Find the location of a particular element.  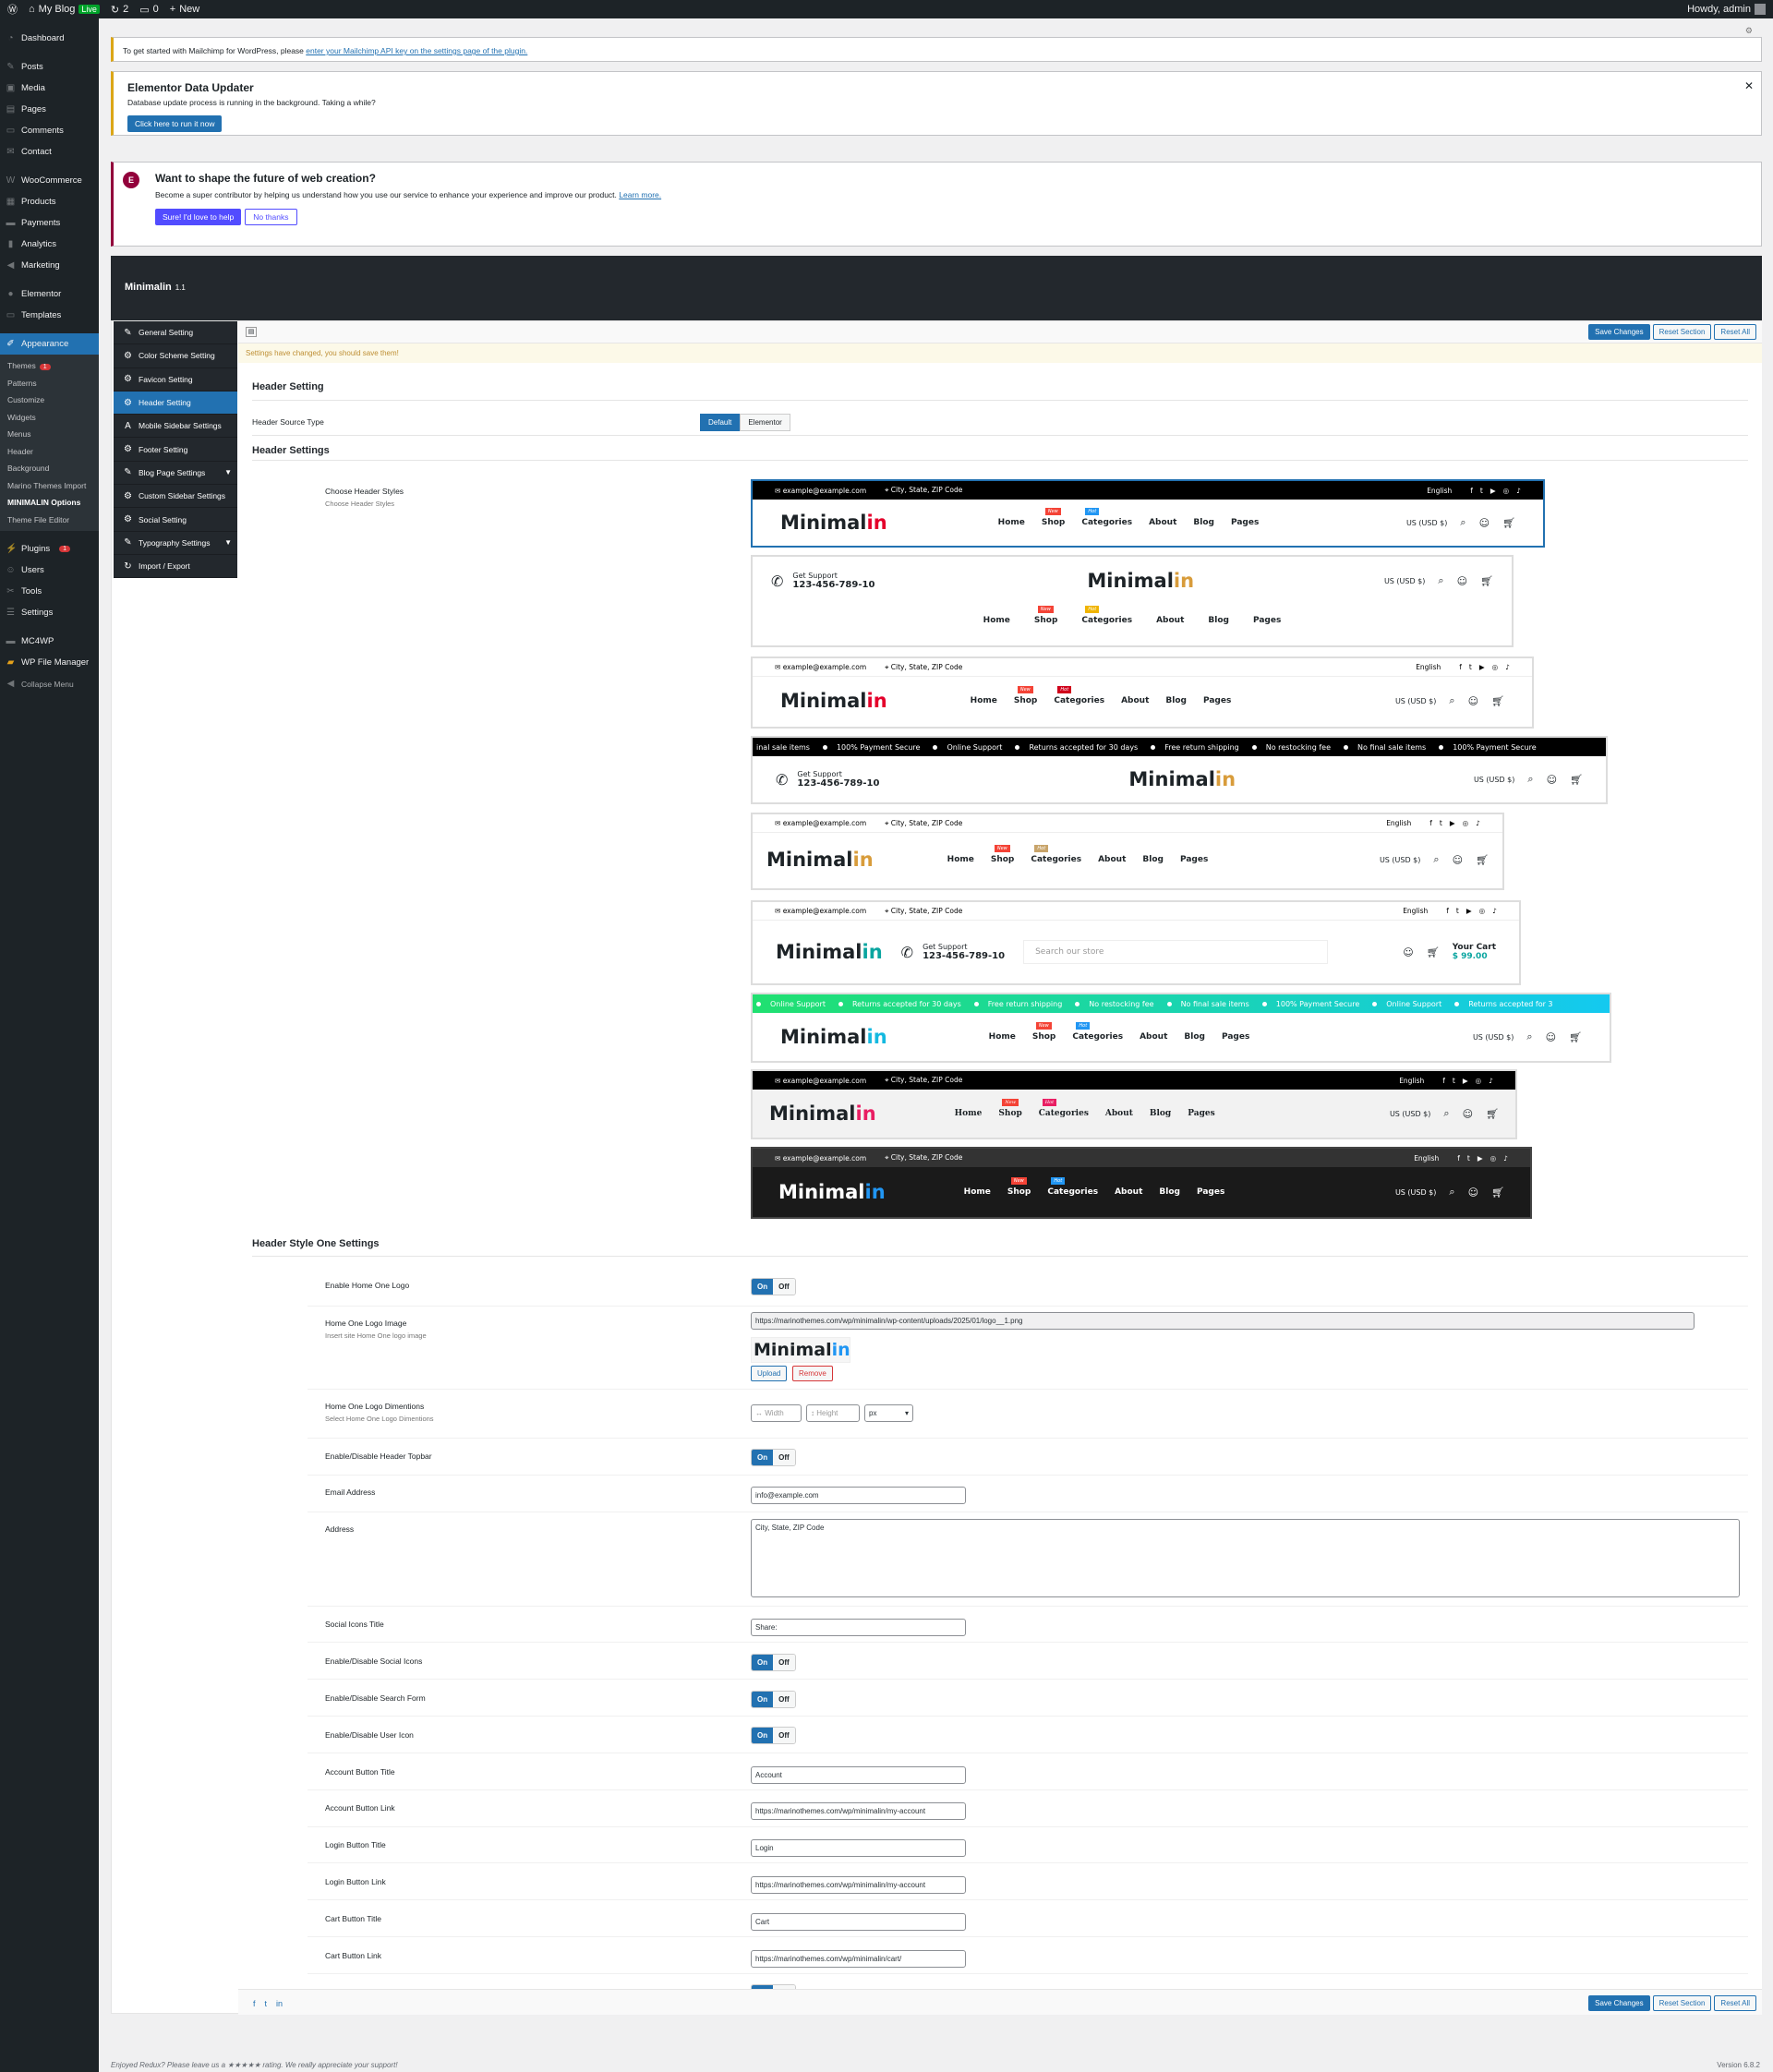

nav-blog-page: ✎ Blog Page Settings ▼ is located at coordinates (175, 474).